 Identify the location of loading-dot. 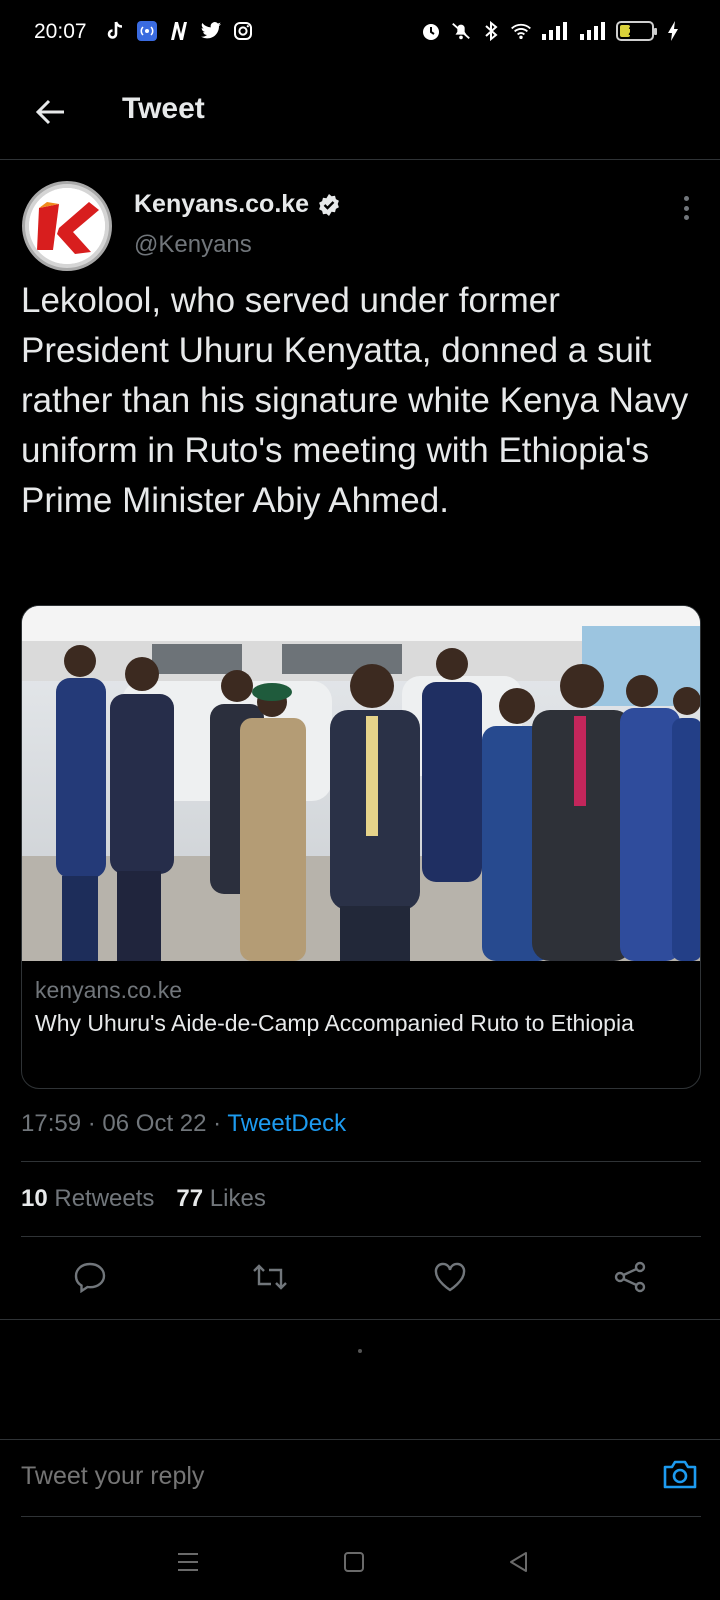
(360, 1351).